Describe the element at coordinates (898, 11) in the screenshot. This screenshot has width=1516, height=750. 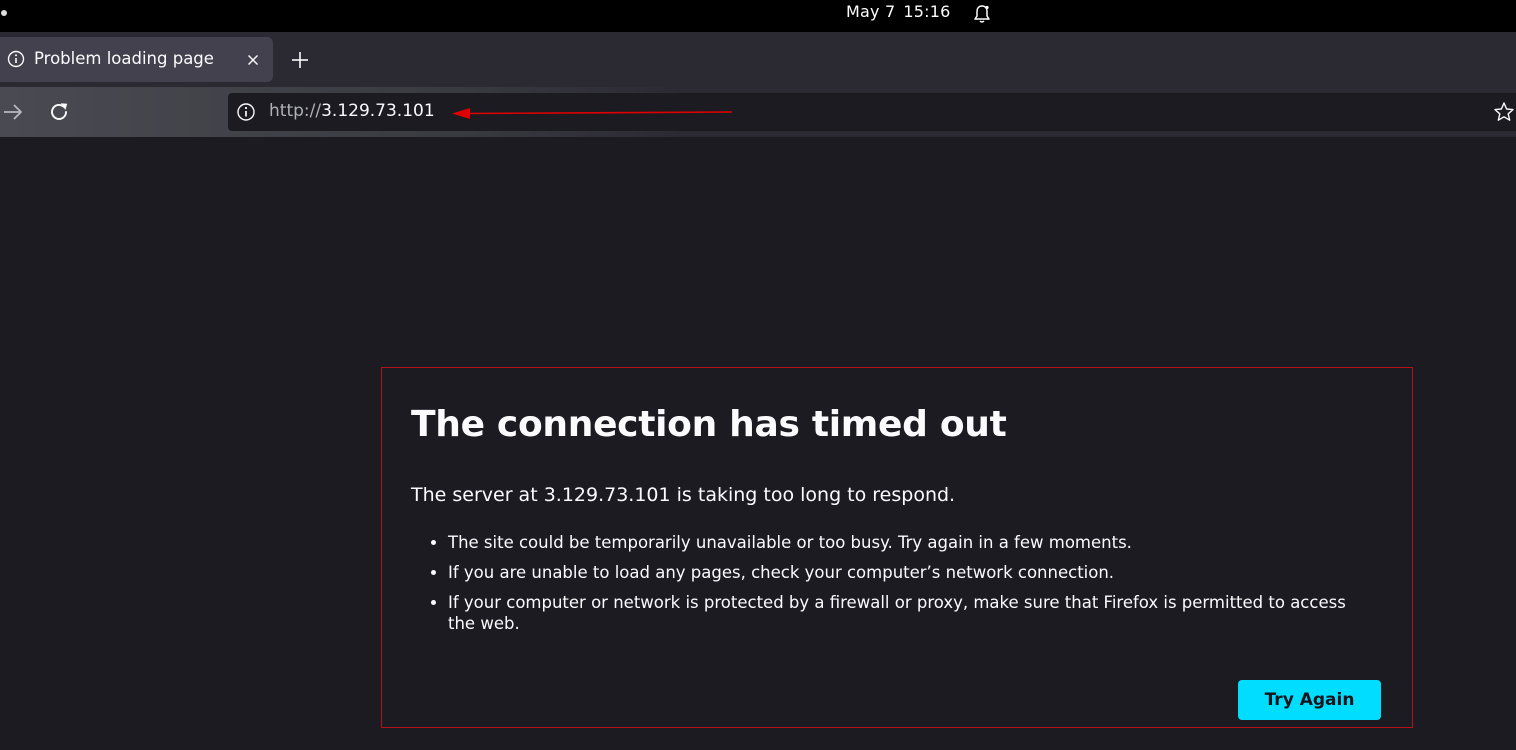
I see `system-clock: May 7 15:16` at that location.